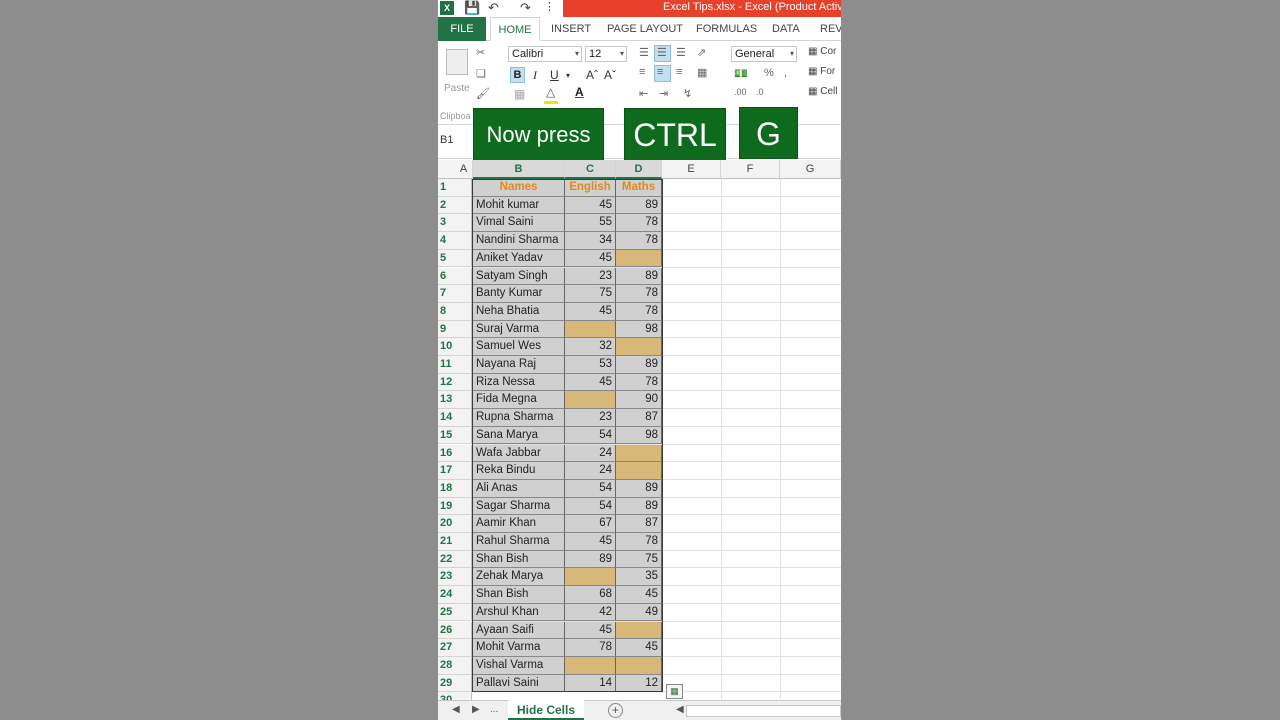 This screenshot has width=1280, height=720. What do you see at coordinates (519, 294) in the screenshot?
I see `name-cell: Banty Kumar` at bounding box center [519, 294].